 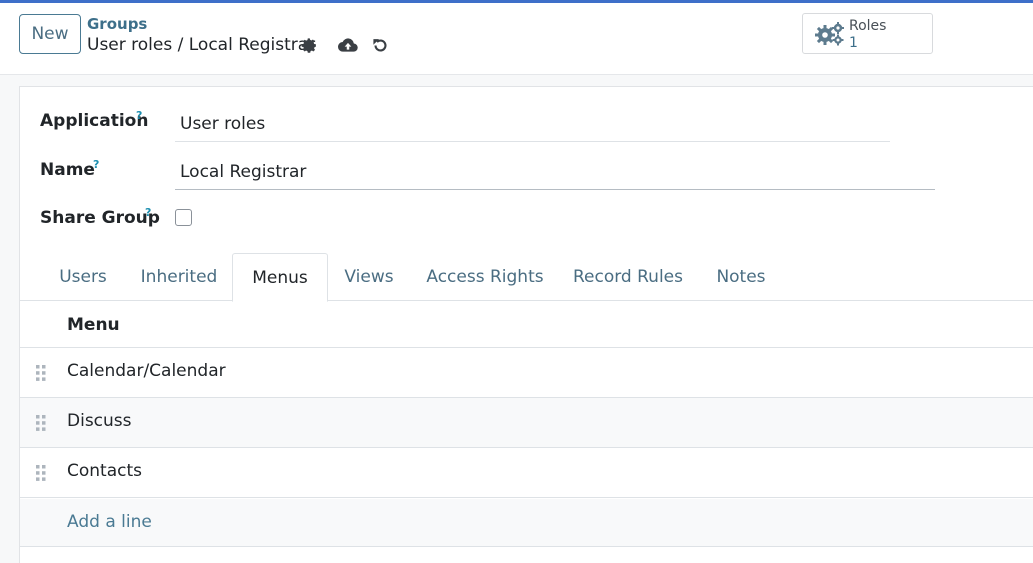 What do you see at coordinates (179, 277) in the screenshot?
I see `tab-inherited: Inherited` at bounding box center [179, 277].